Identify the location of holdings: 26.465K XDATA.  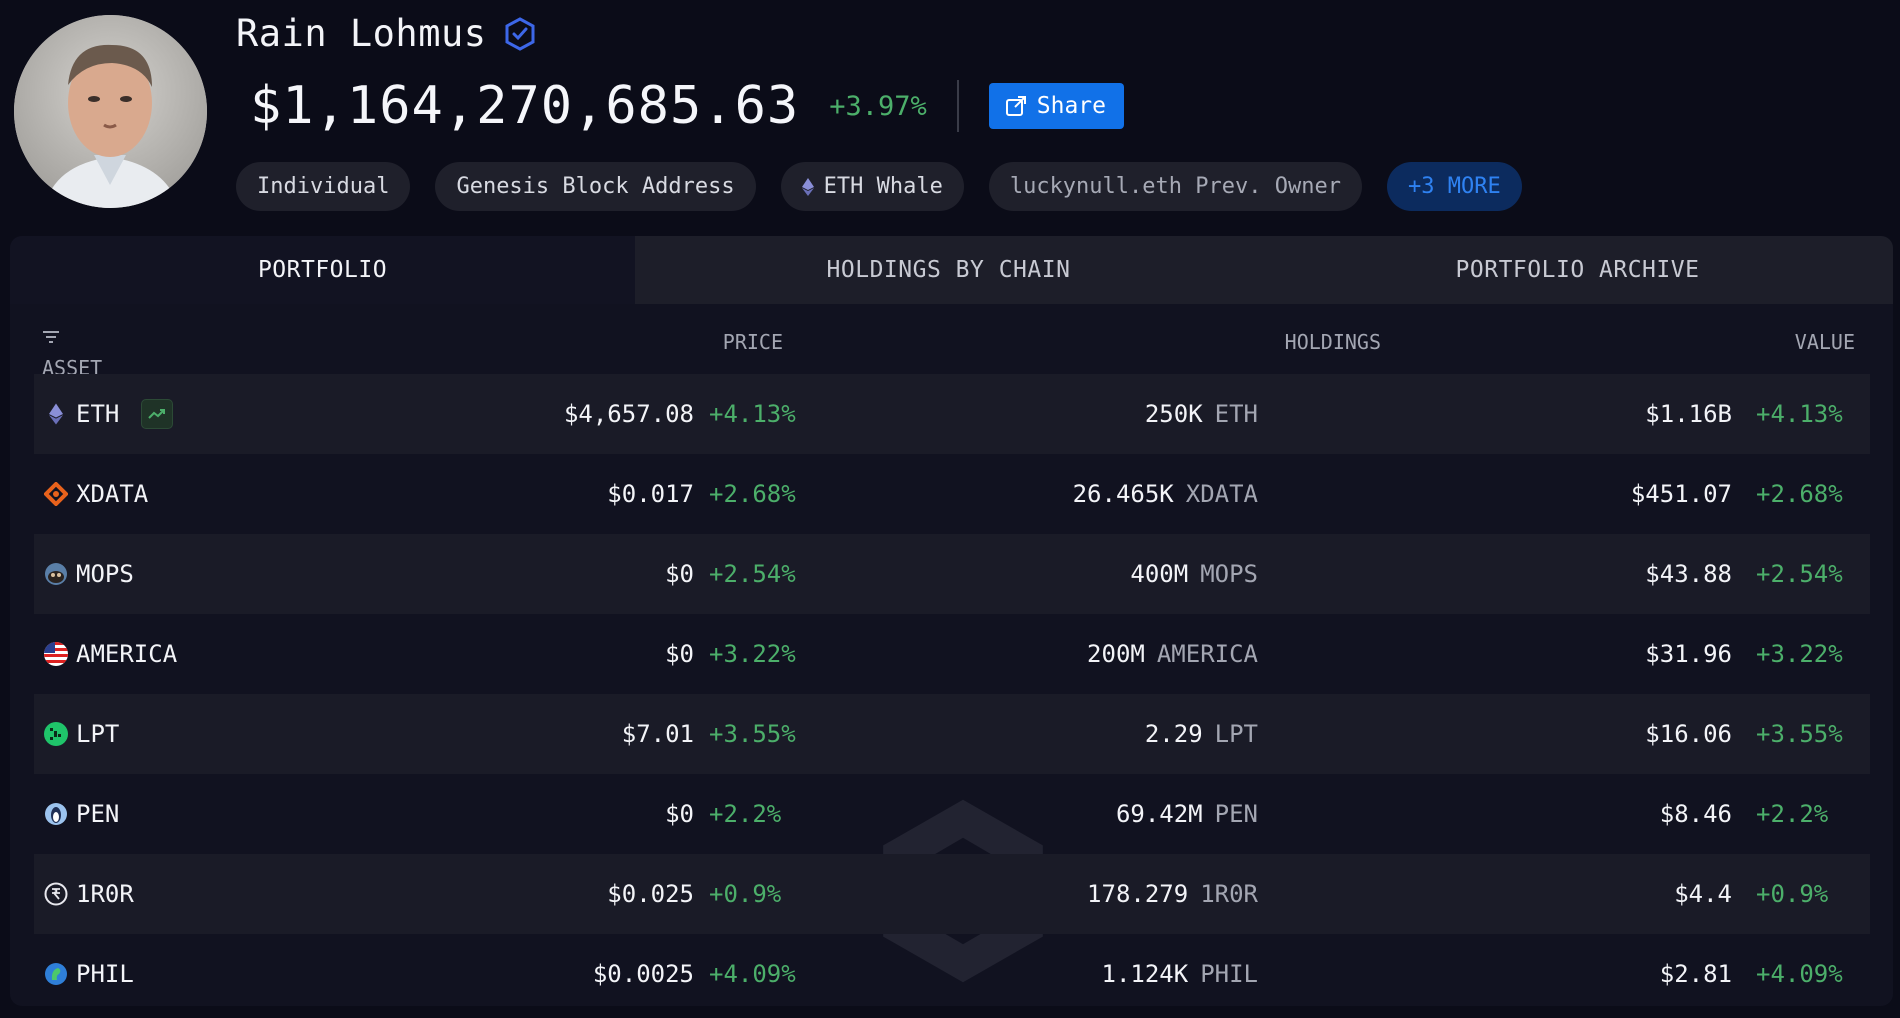
(1165, 494).